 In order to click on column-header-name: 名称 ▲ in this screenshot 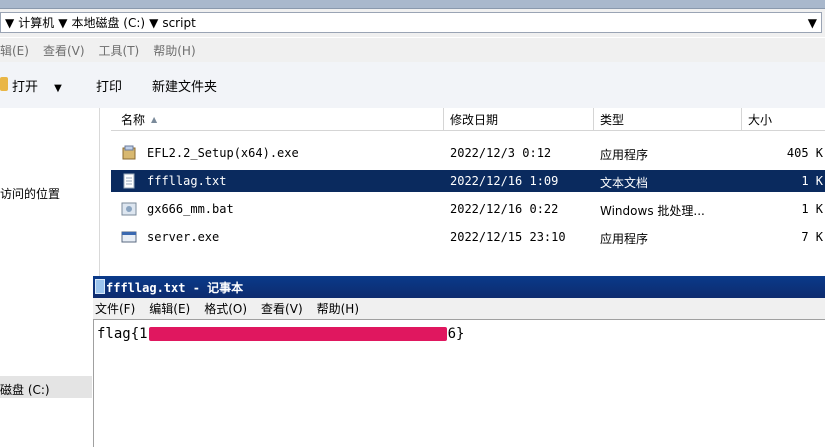, I will do `click(277, 119)`.